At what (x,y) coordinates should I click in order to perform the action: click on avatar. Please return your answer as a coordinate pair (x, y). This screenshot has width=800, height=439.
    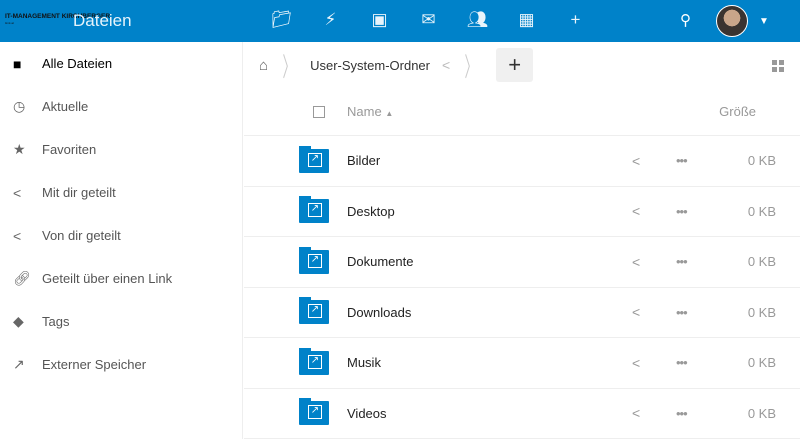
    Looking at the image, I should click on (732, 21).